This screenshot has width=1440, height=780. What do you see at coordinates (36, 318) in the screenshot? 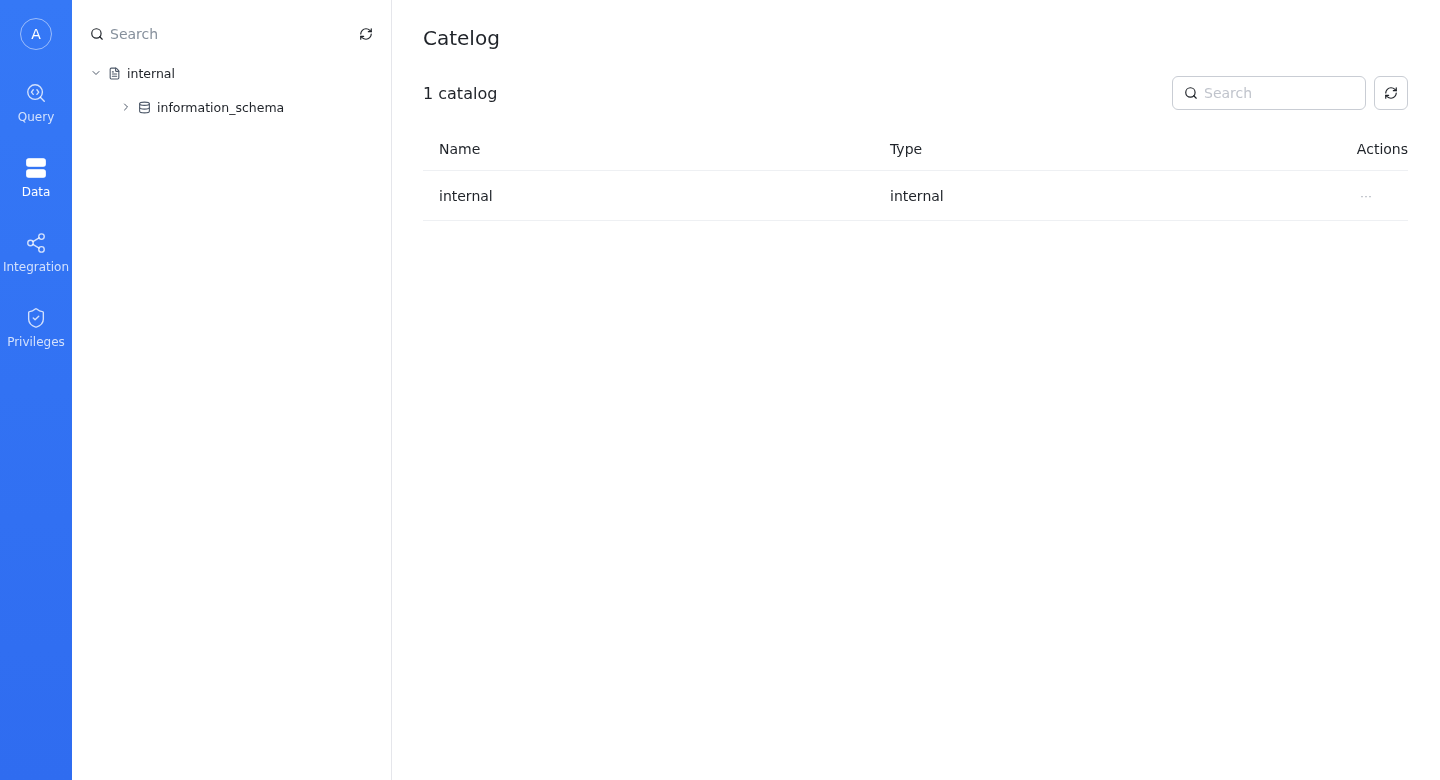
I see `shield-icon` at bounding box center [36, 318].